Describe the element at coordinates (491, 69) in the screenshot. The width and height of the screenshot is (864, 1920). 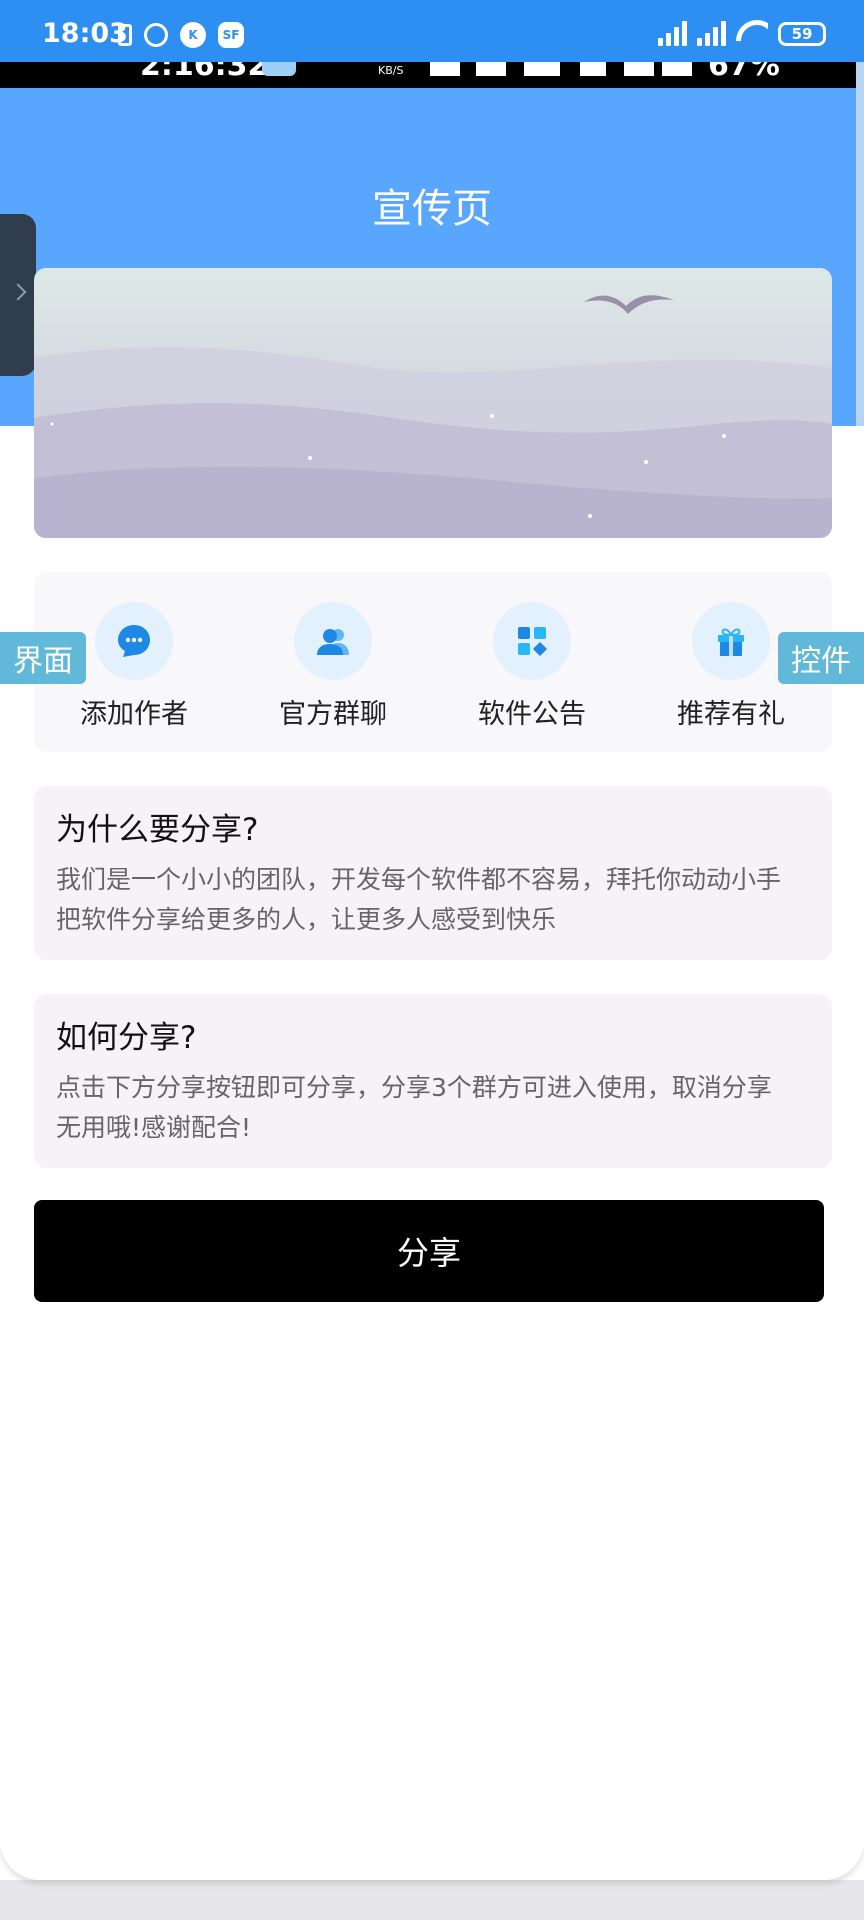
I see `volte-icon` at that location.